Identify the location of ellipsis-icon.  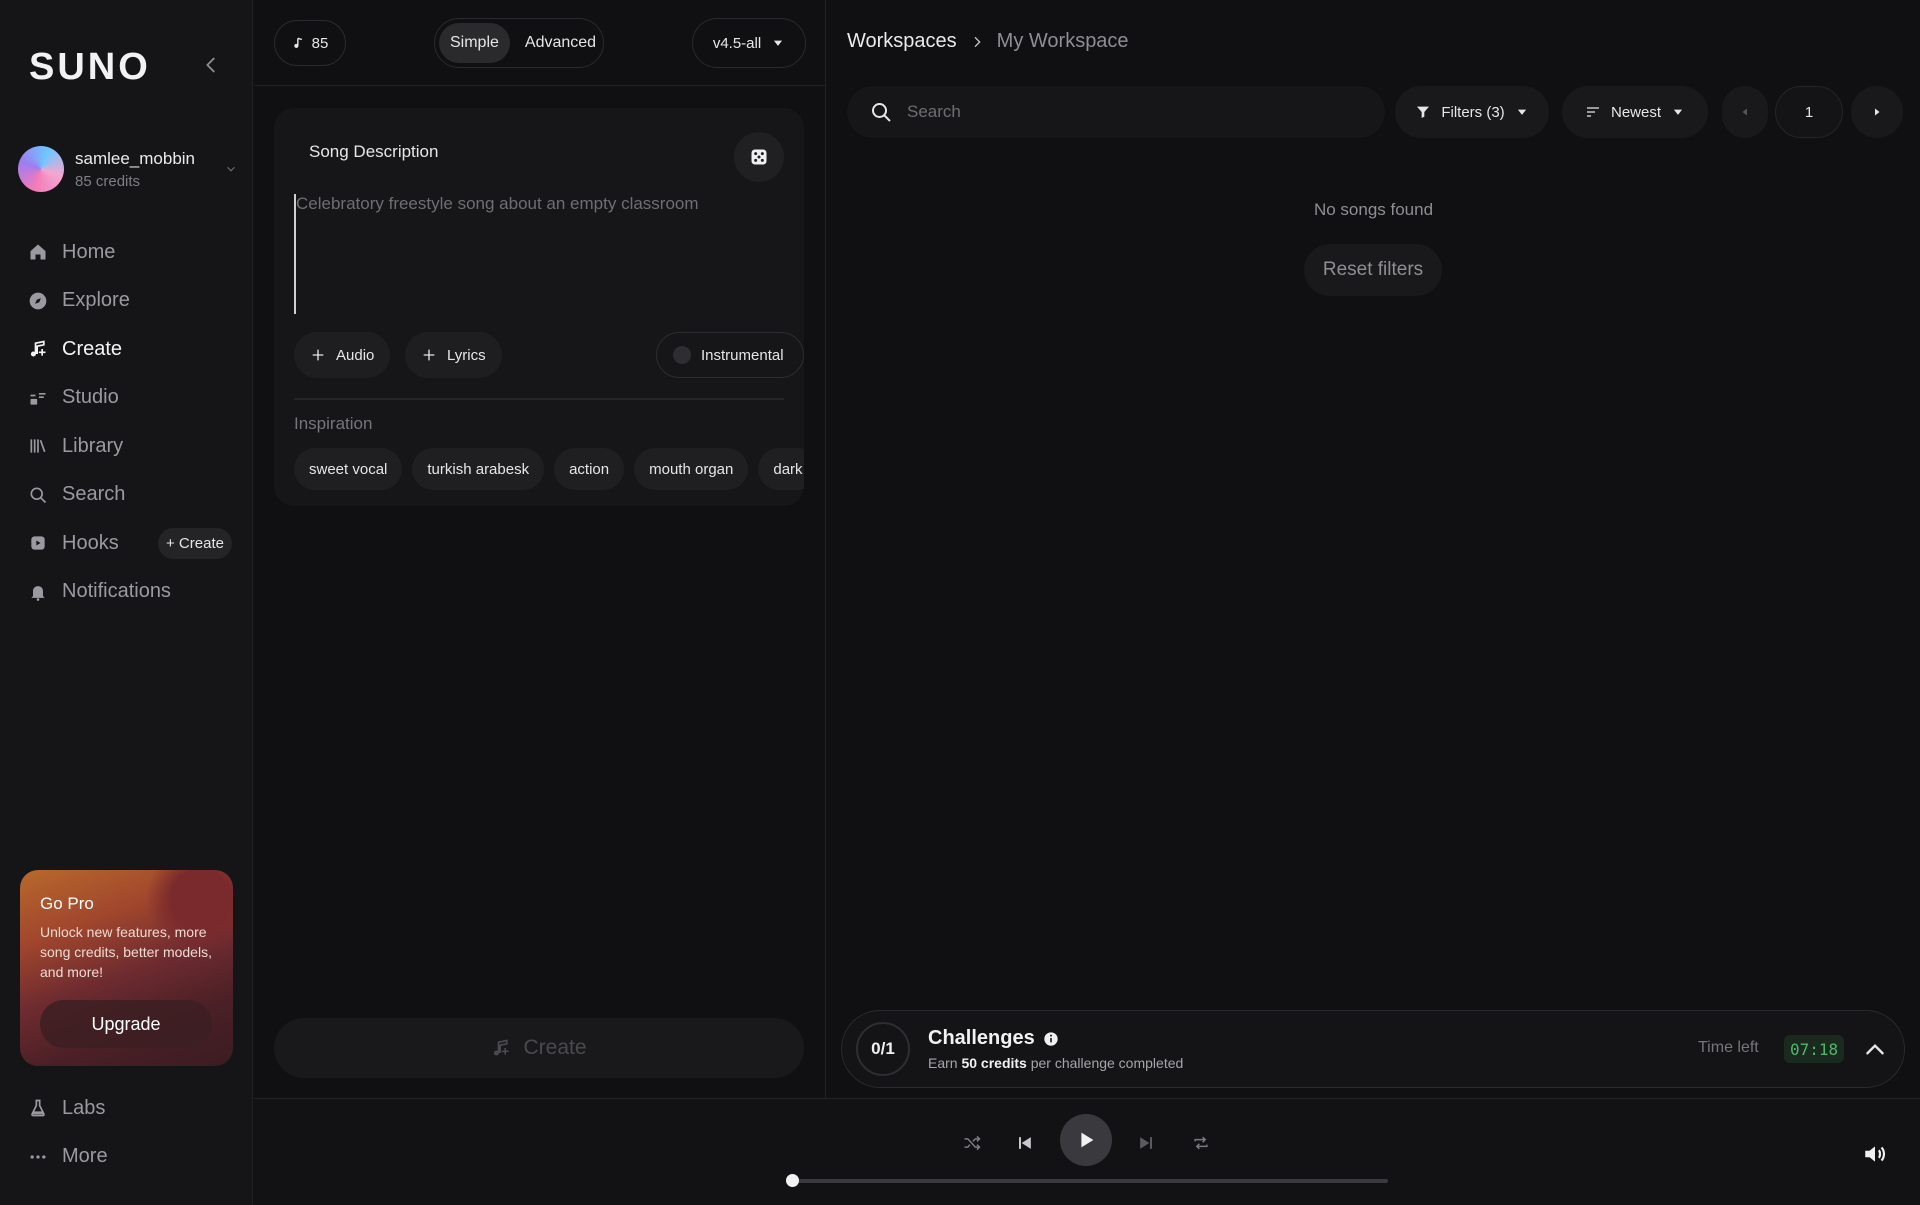
(38, 1157).